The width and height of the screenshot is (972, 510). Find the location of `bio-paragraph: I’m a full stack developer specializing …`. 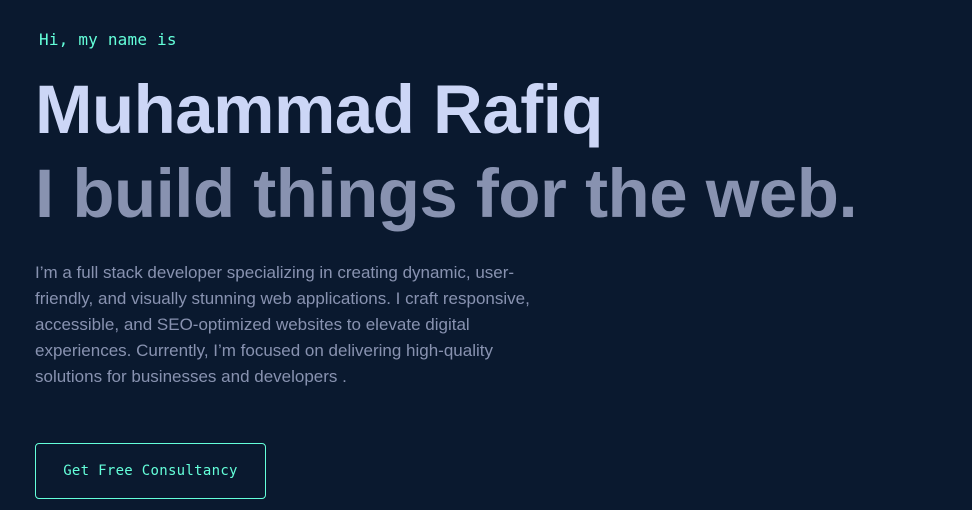

bio-paragraph: I’m a full stack developer specializing … is located at coordinates (282, 324).